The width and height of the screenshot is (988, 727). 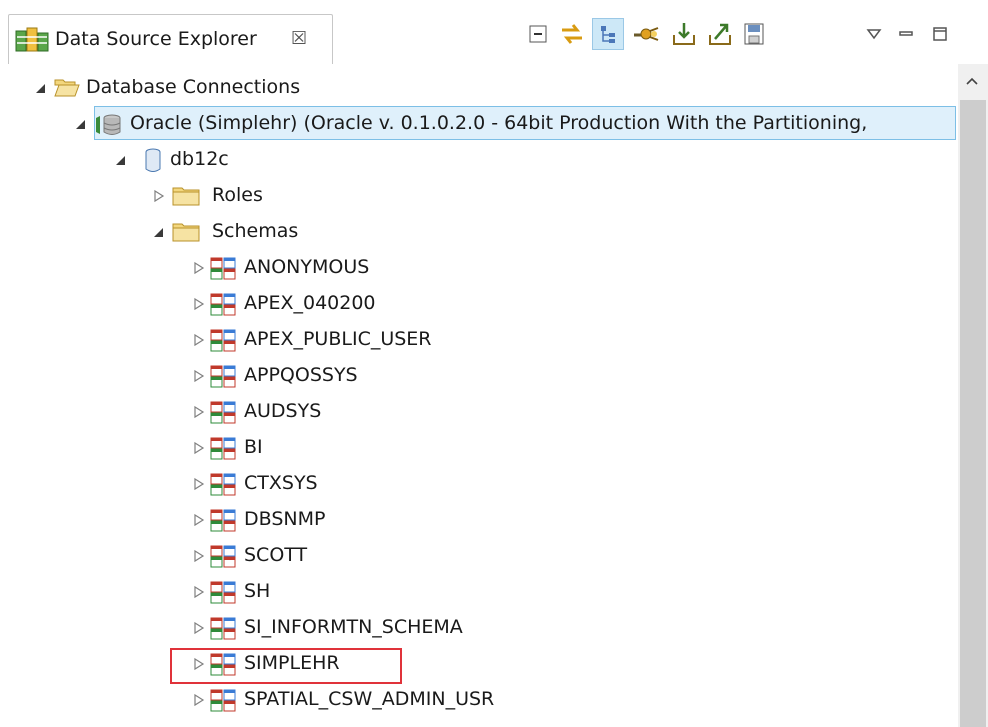 I want to click on tree-node-schema: DBSNMP, so click(x=479, y=520).